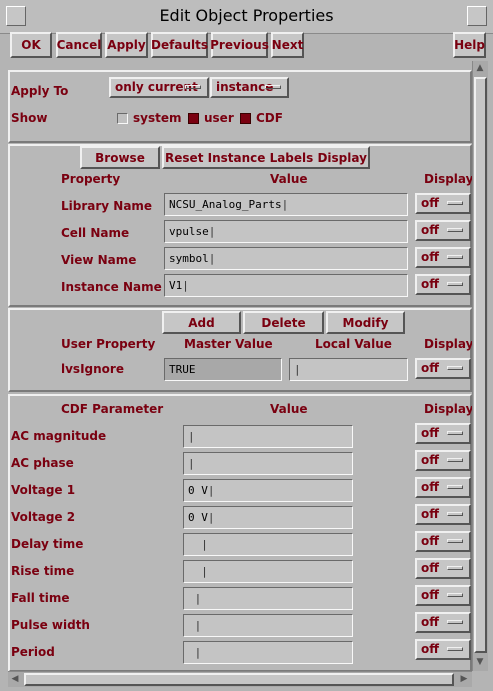 This screenshot has height=691, width=493. Describe the element at coordinates (443, 487) in the screenshot. I see `voltage-1-display-select: off` at that location.